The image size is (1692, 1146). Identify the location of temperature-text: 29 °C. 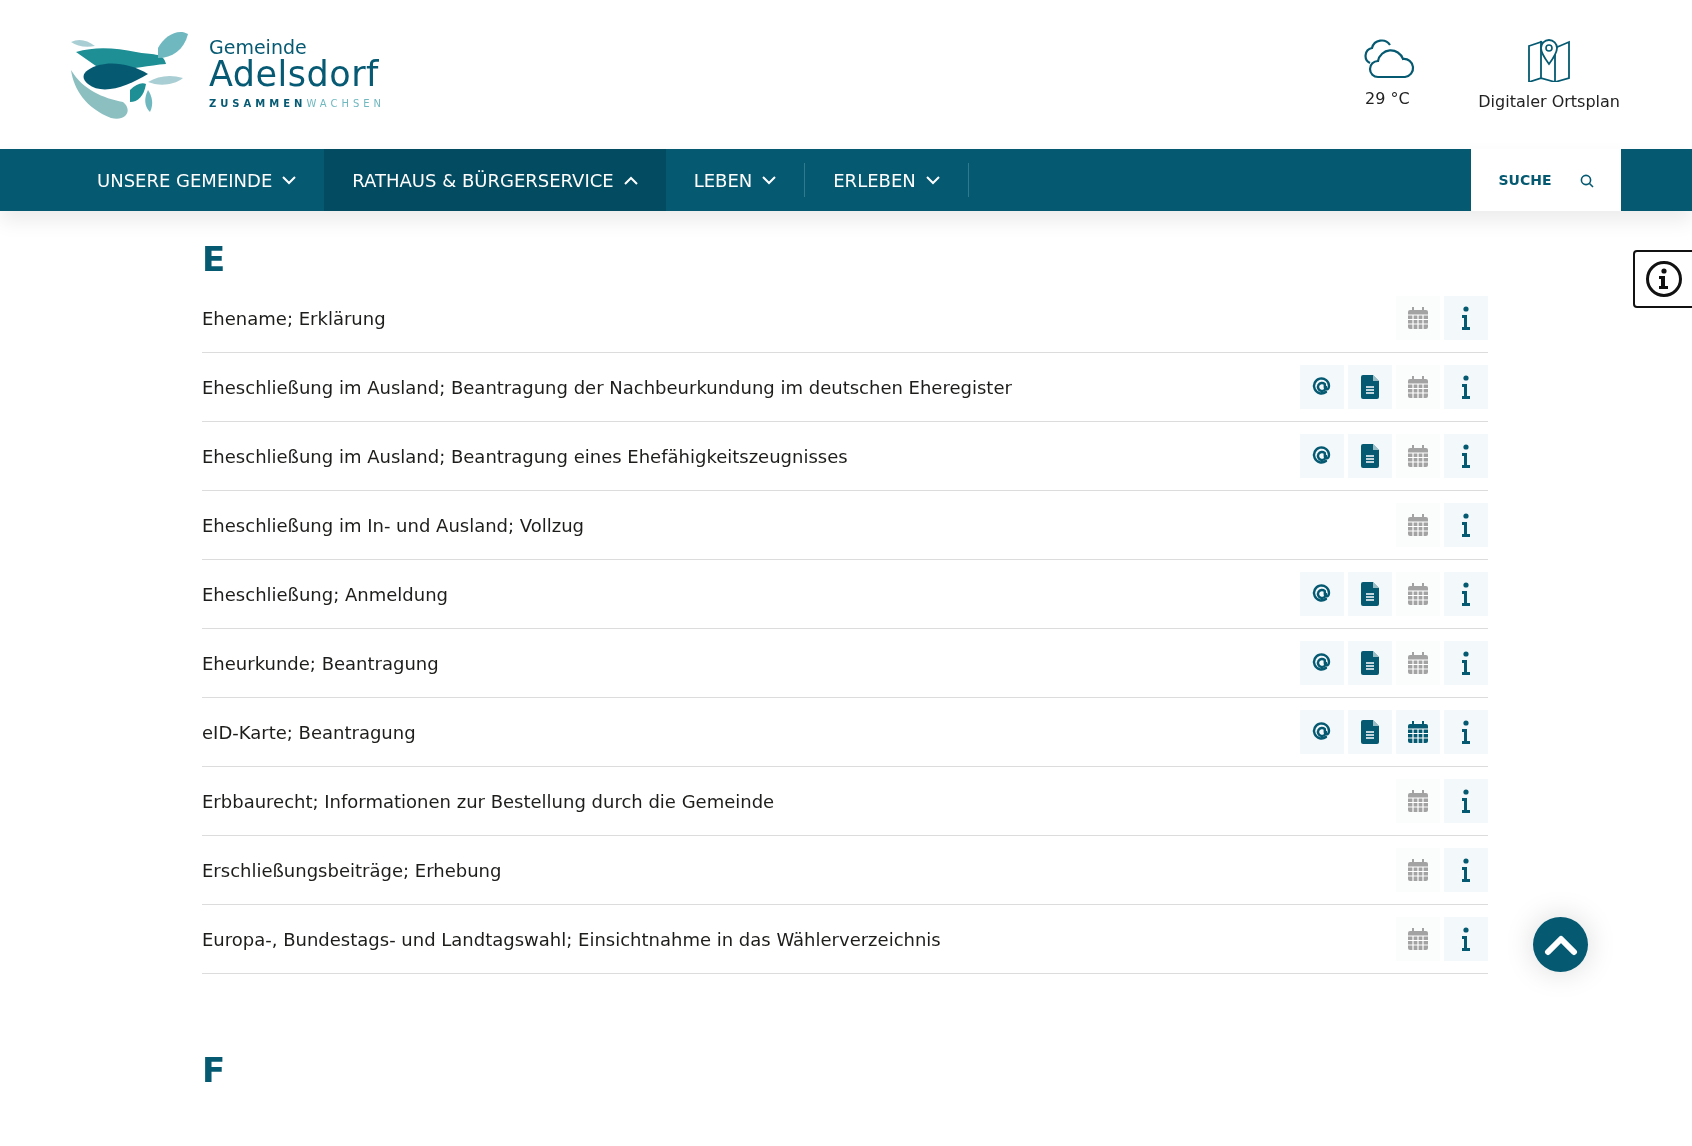
(1387, 98).